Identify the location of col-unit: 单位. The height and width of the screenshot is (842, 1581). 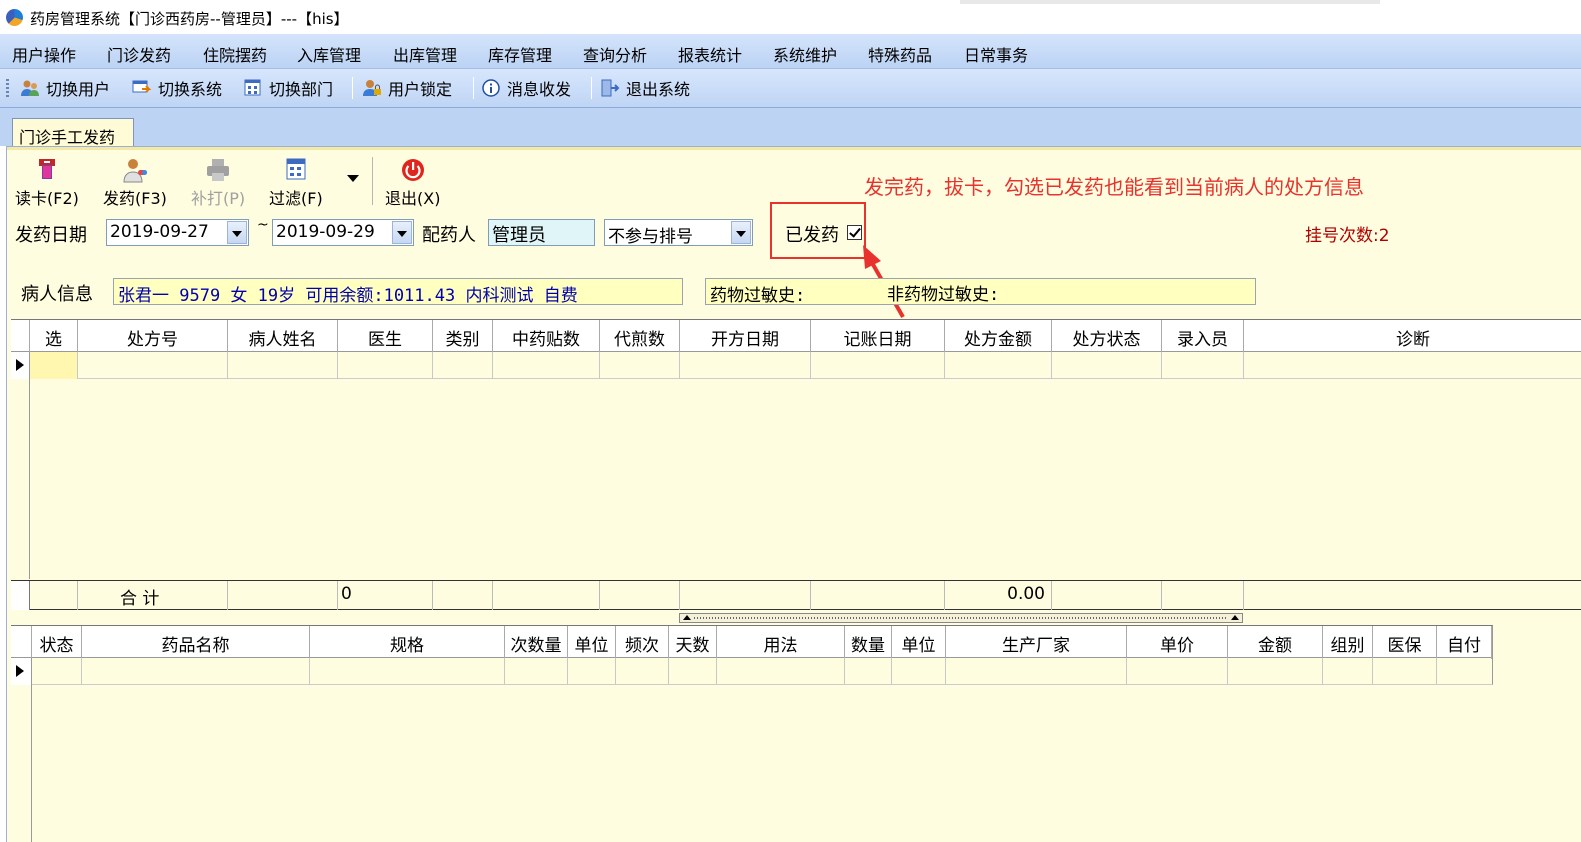
(919, 642).